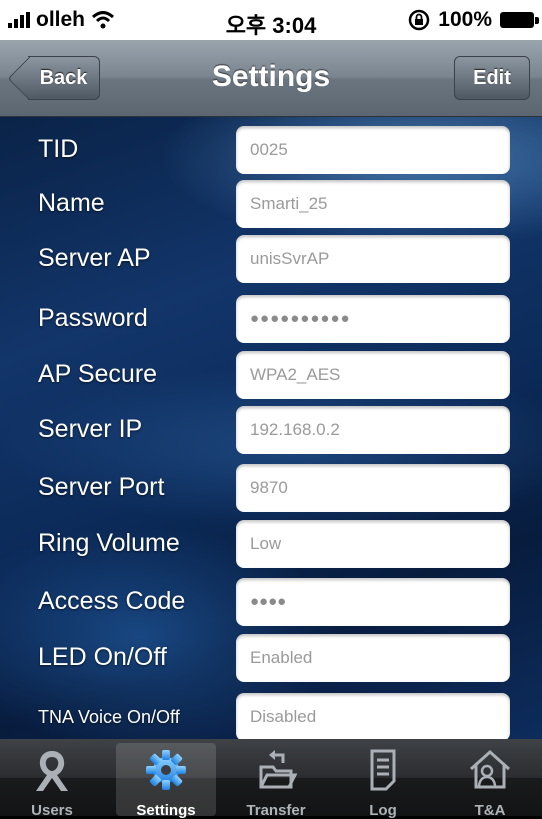  What do you see at coordinates (383, 810) in the screenshot?
I see `tab-log-label: Log` at bounding box center [383, 810].